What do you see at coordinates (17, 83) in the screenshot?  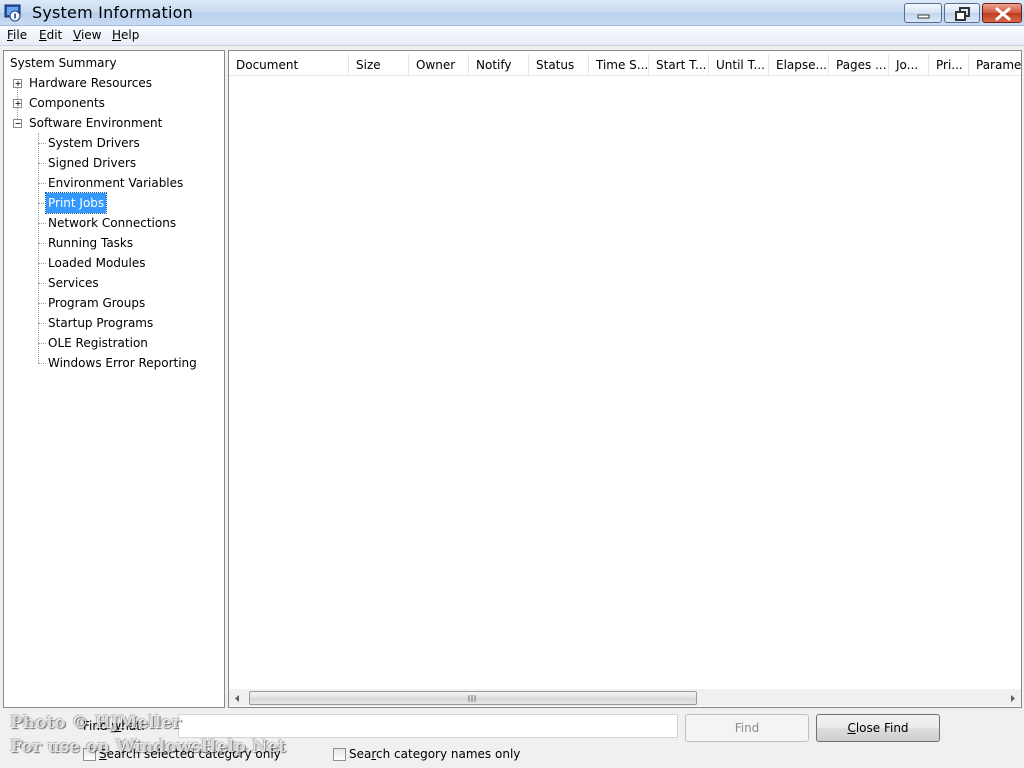 I see `expand-hardware-resources-icon` at bounding box center [17, 83].